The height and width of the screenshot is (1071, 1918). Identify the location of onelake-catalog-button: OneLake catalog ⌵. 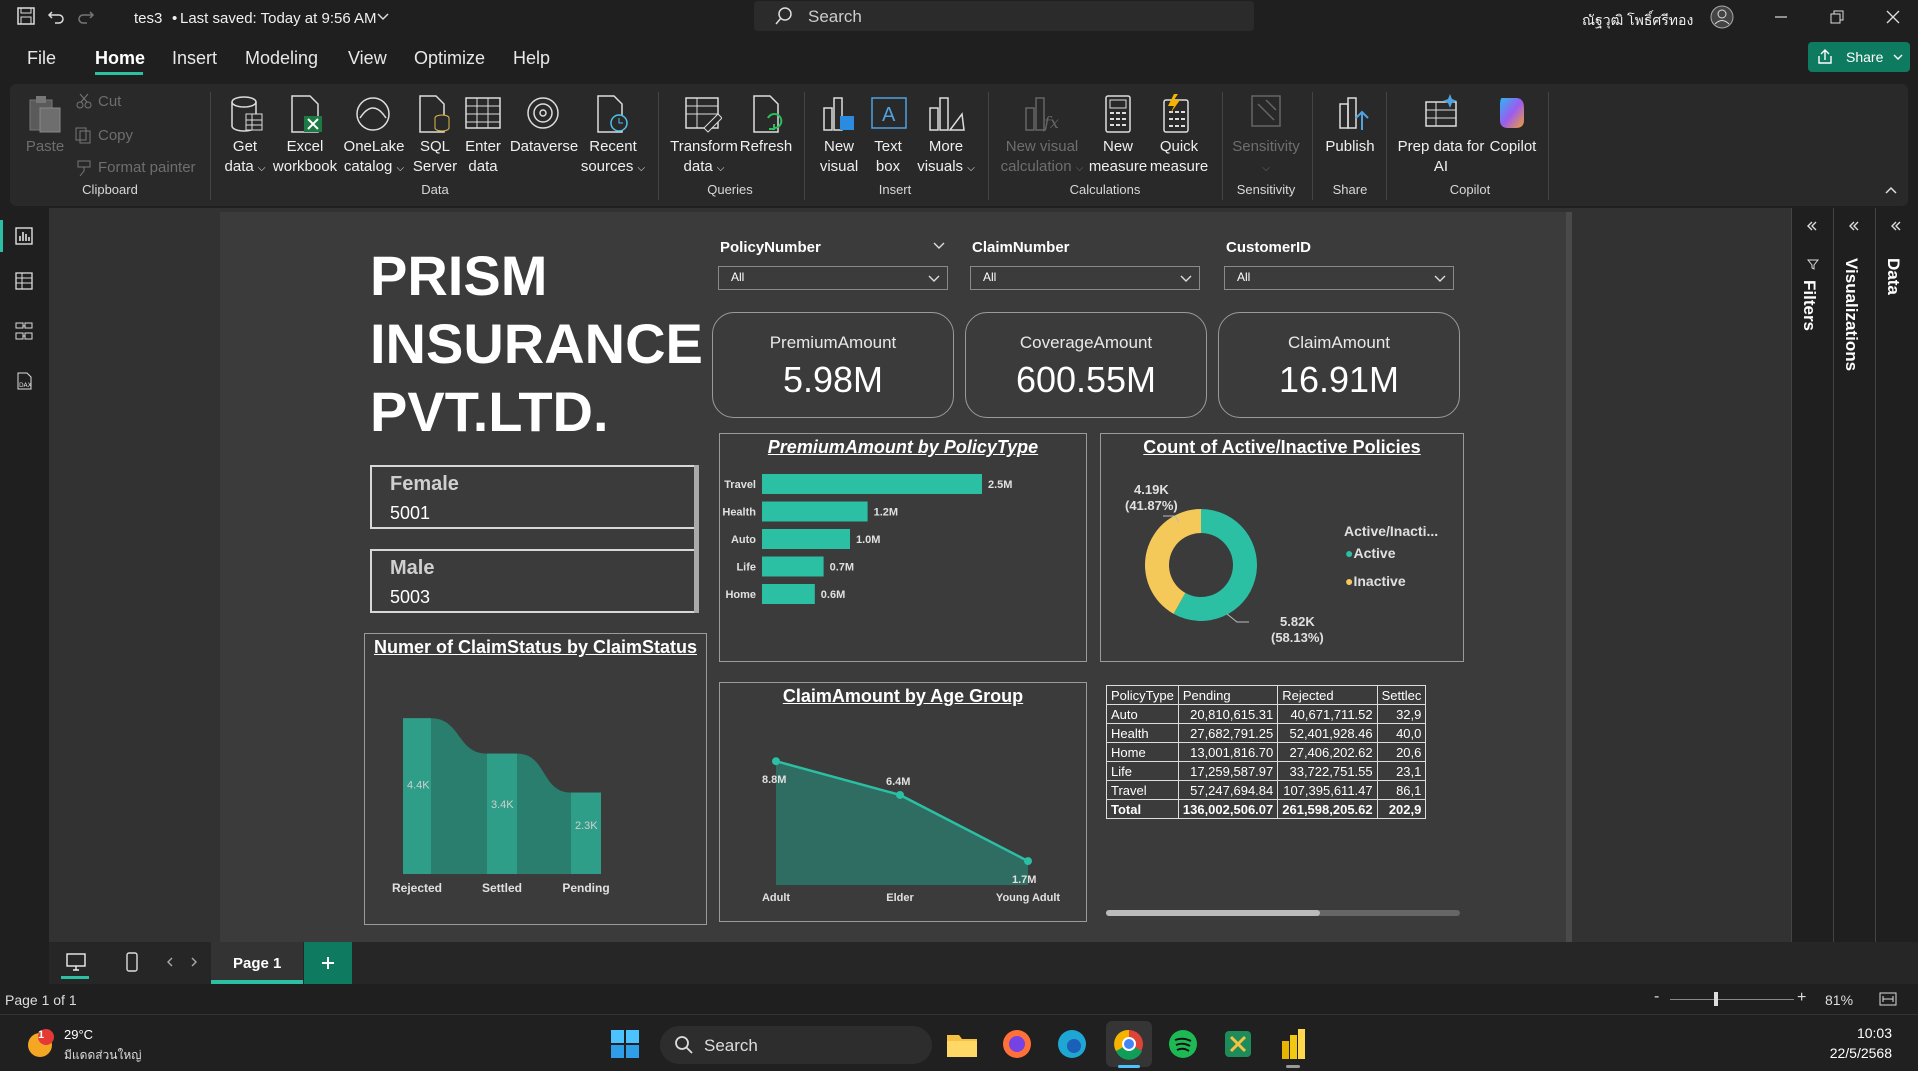
(374, 158).